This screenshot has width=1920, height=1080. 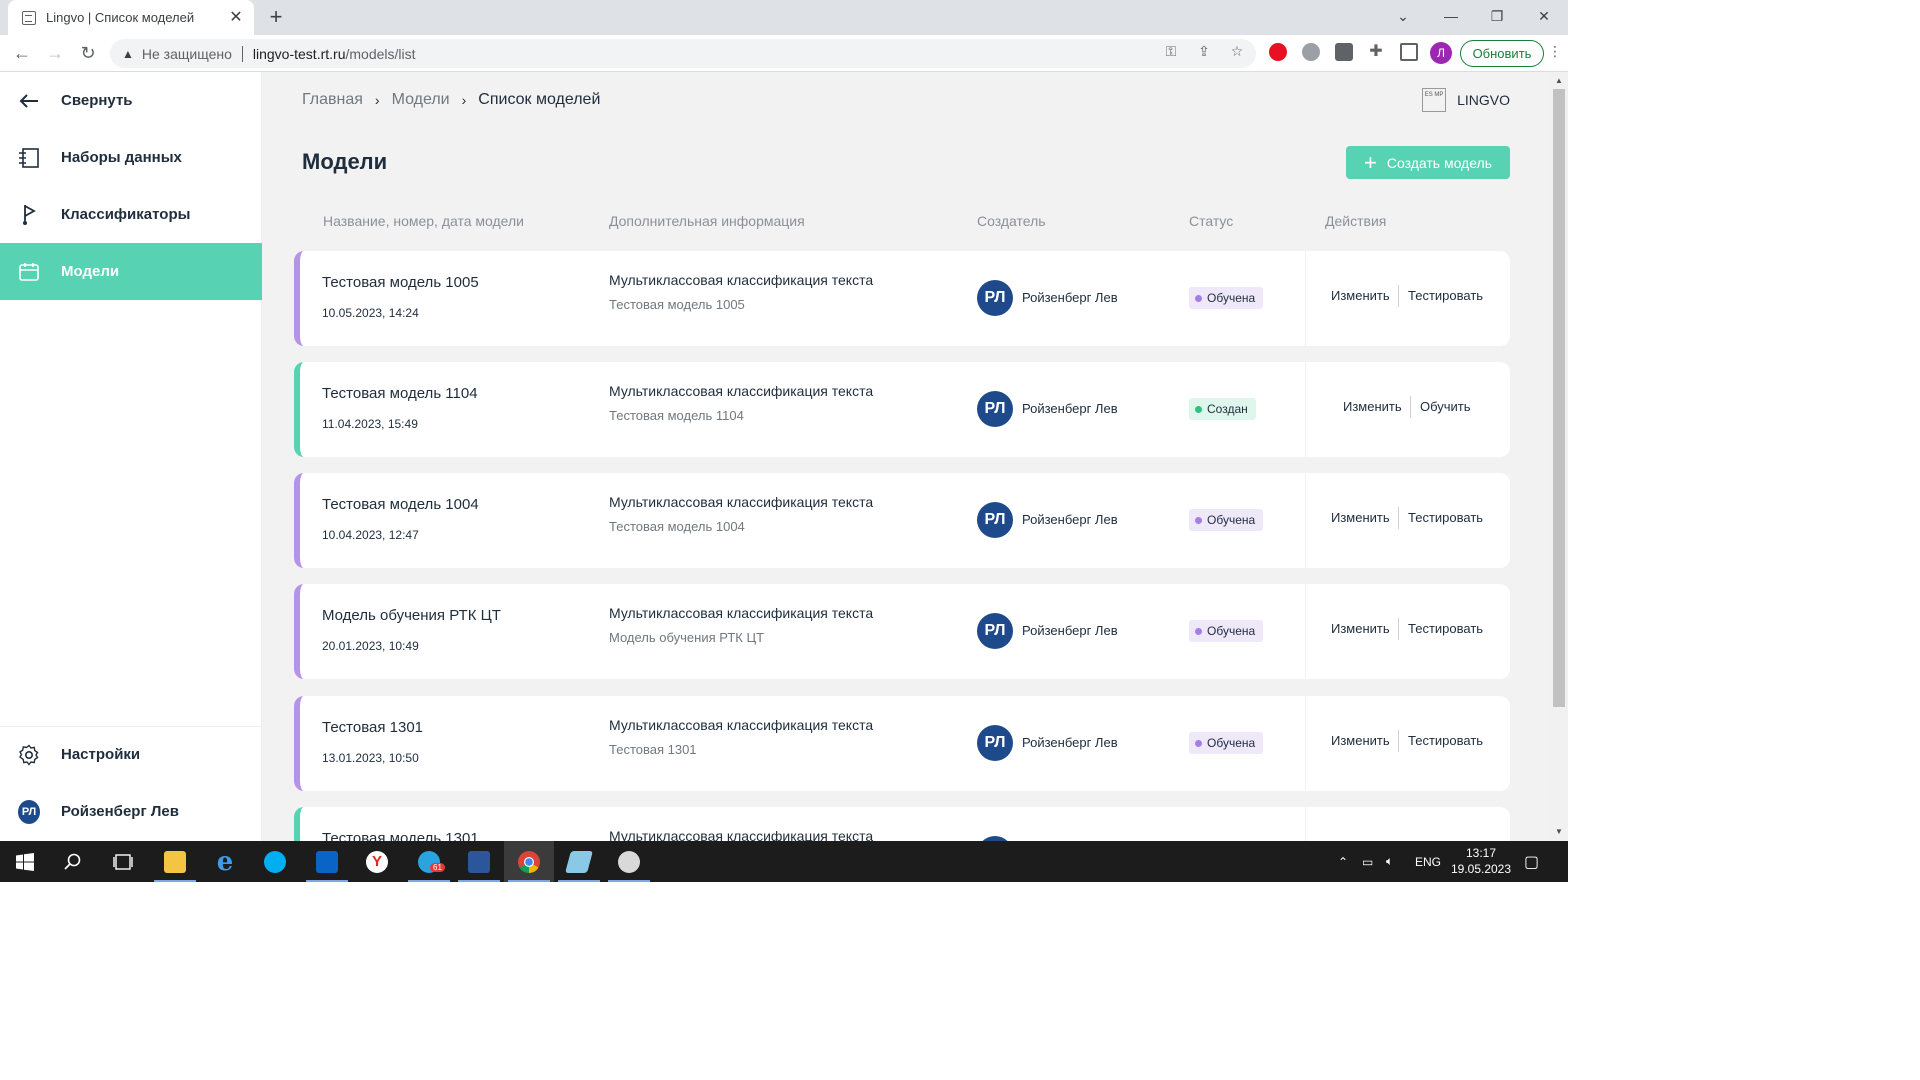 I want to click on clock-time: 13:17, so click(x=1481, y=853).